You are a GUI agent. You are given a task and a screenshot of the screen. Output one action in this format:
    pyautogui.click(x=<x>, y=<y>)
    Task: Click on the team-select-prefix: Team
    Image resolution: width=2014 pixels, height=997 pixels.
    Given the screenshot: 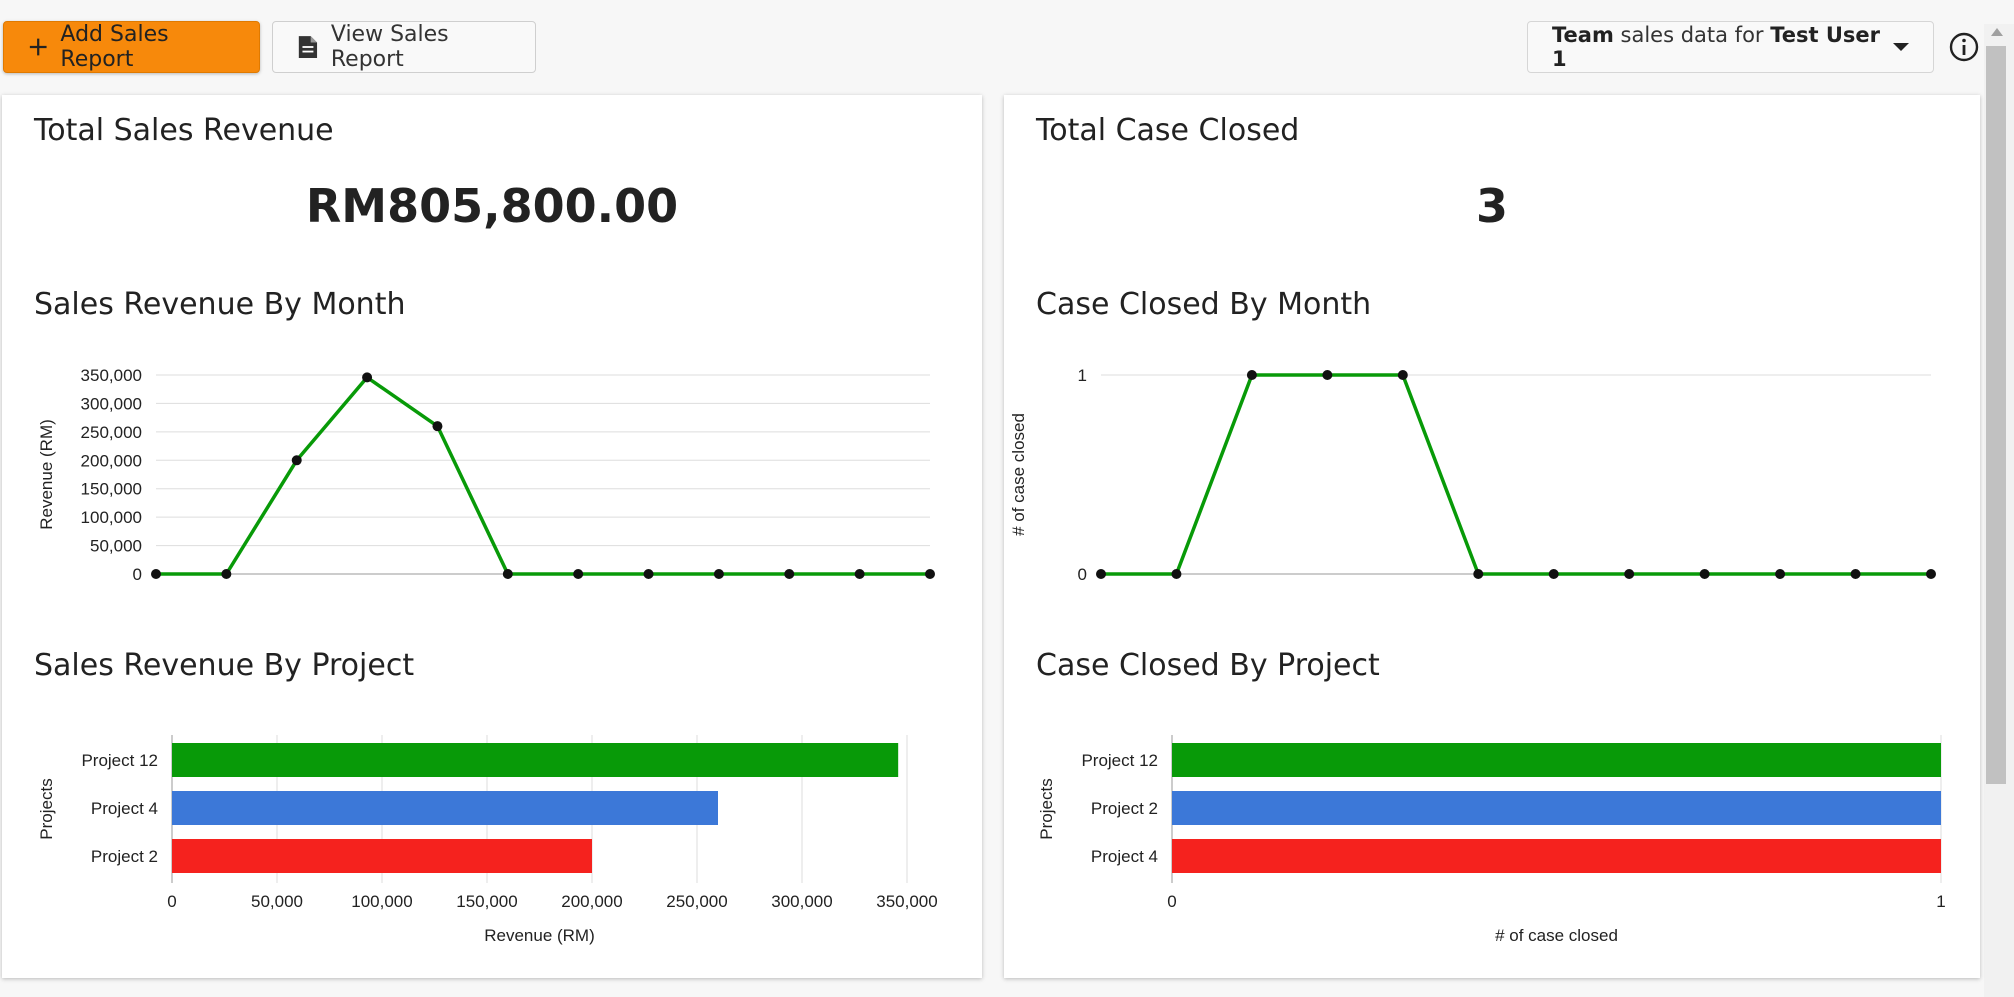 What is the action you would take?
    pyautogui.click(x=1583, y=35)
    